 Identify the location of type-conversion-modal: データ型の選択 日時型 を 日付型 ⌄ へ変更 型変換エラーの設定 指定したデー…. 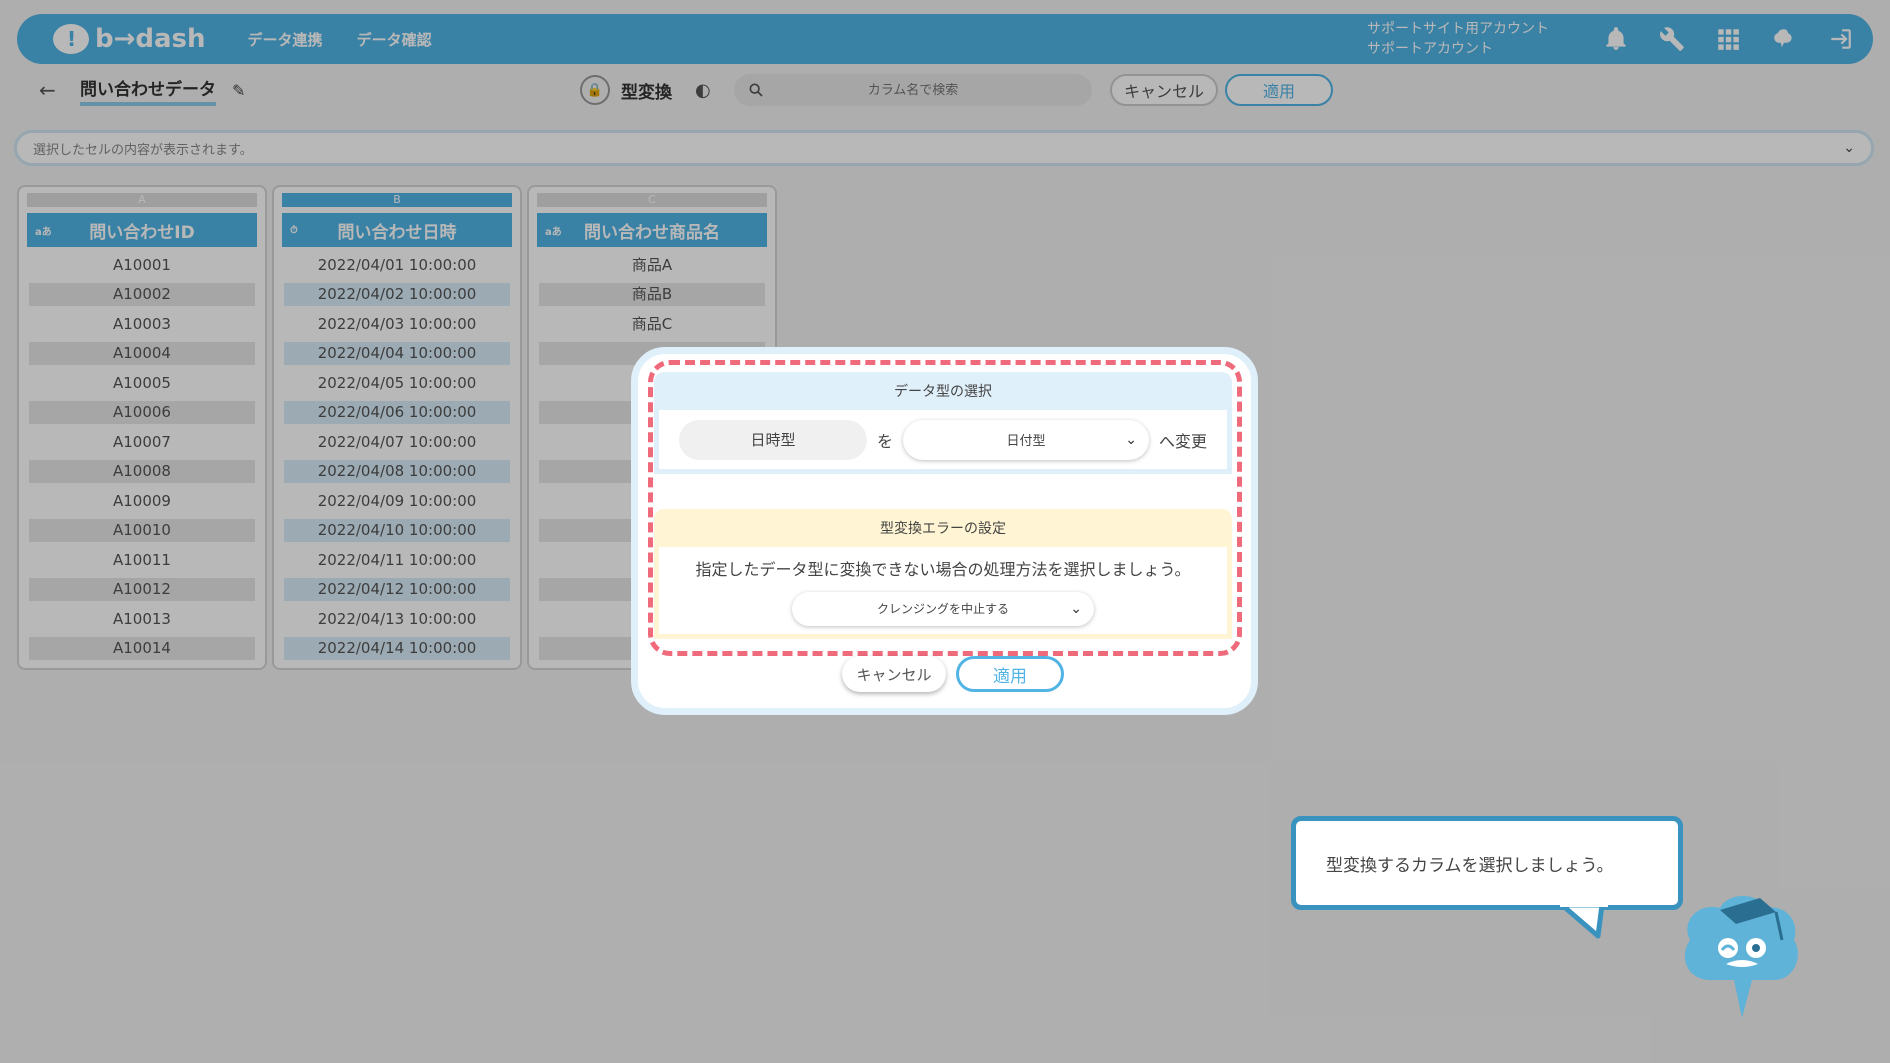
(944, 531).